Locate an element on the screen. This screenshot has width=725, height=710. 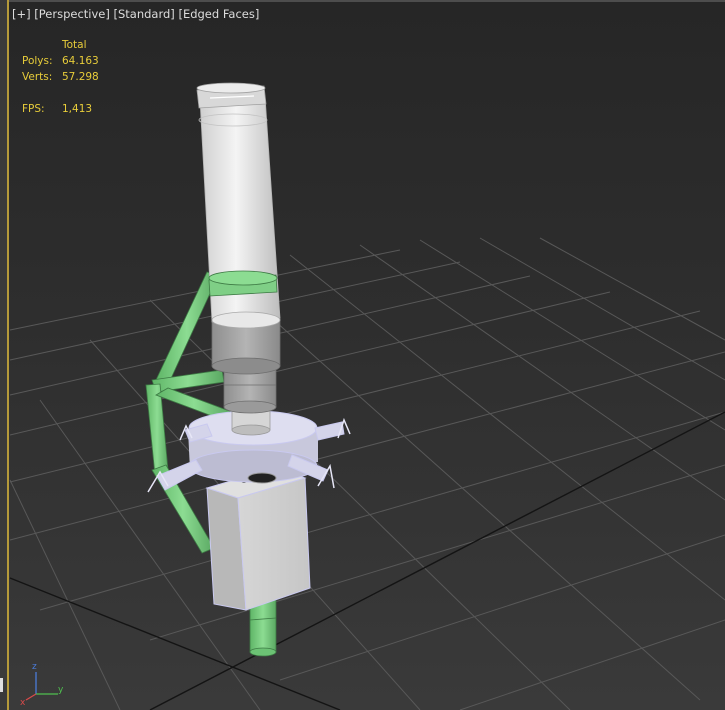
base-pole is located at coordinates (263, 628).